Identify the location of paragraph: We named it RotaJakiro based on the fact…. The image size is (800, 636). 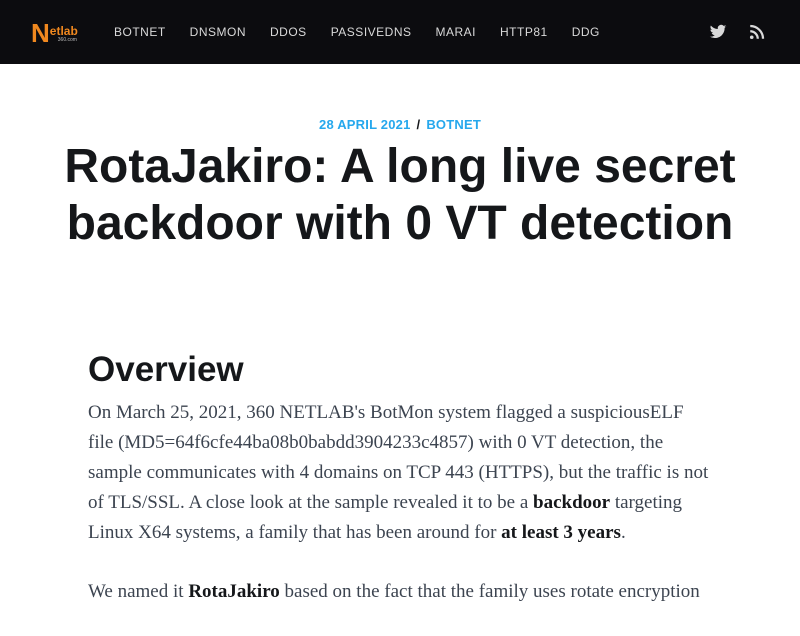
(394, 591).